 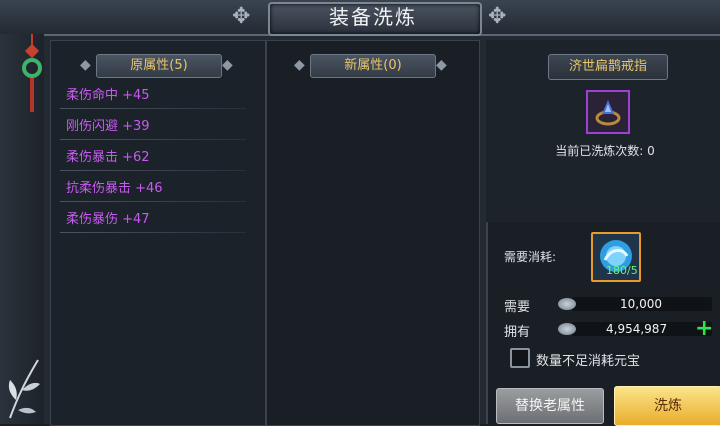 I want to click on right-title-ornament-icon: ✥, so click(x=497, y=16).